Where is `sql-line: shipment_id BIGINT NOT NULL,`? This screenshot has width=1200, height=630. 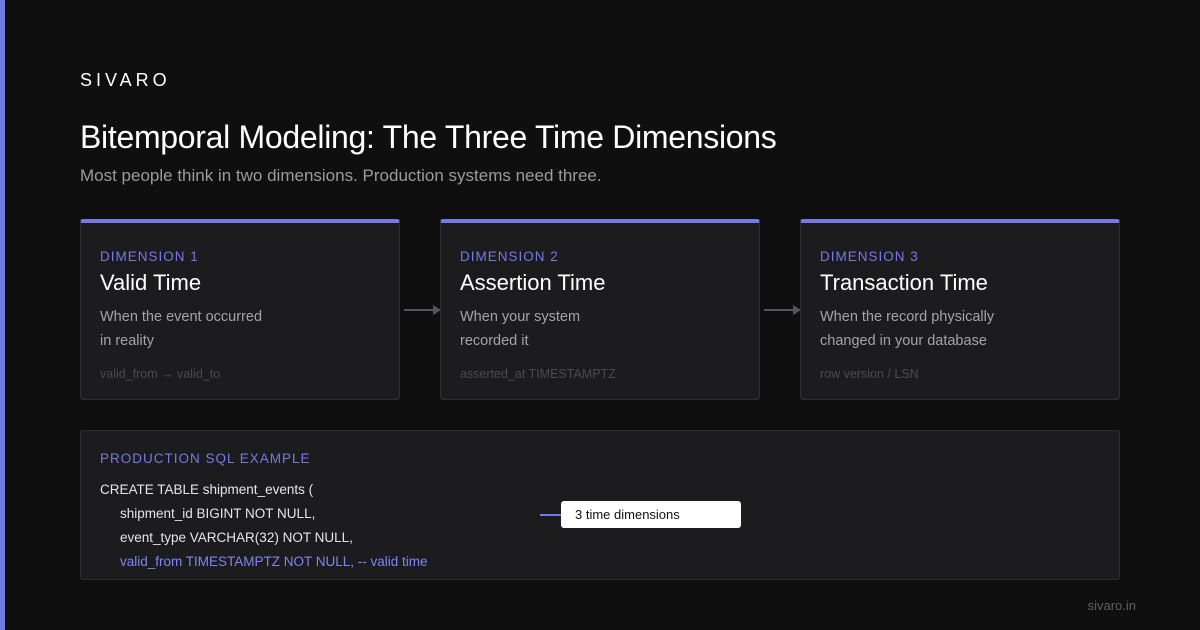
sql-line: shipment_id BIGINT NOT NULL, is located at coordinates (218, 513).